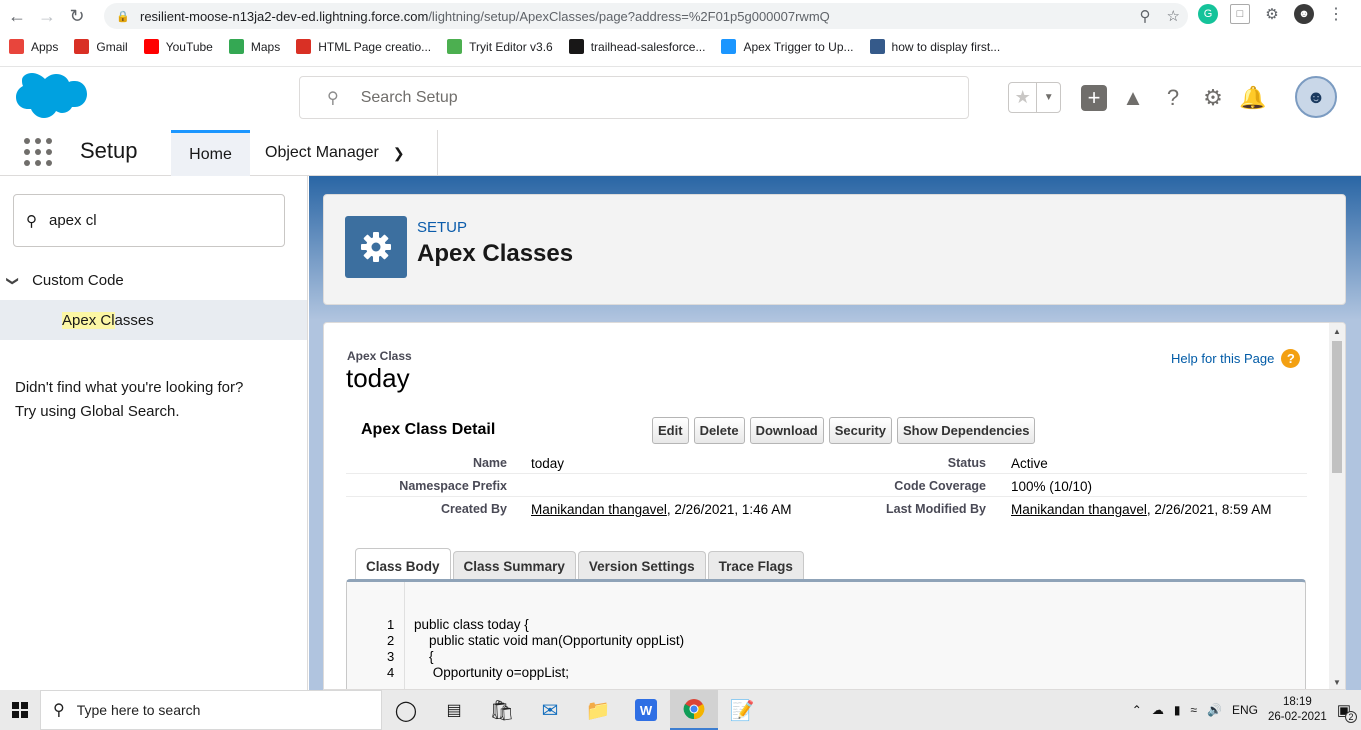 The image size is (1361, 730). I want to click on lock-icon: 🔒, so click(123, 17).